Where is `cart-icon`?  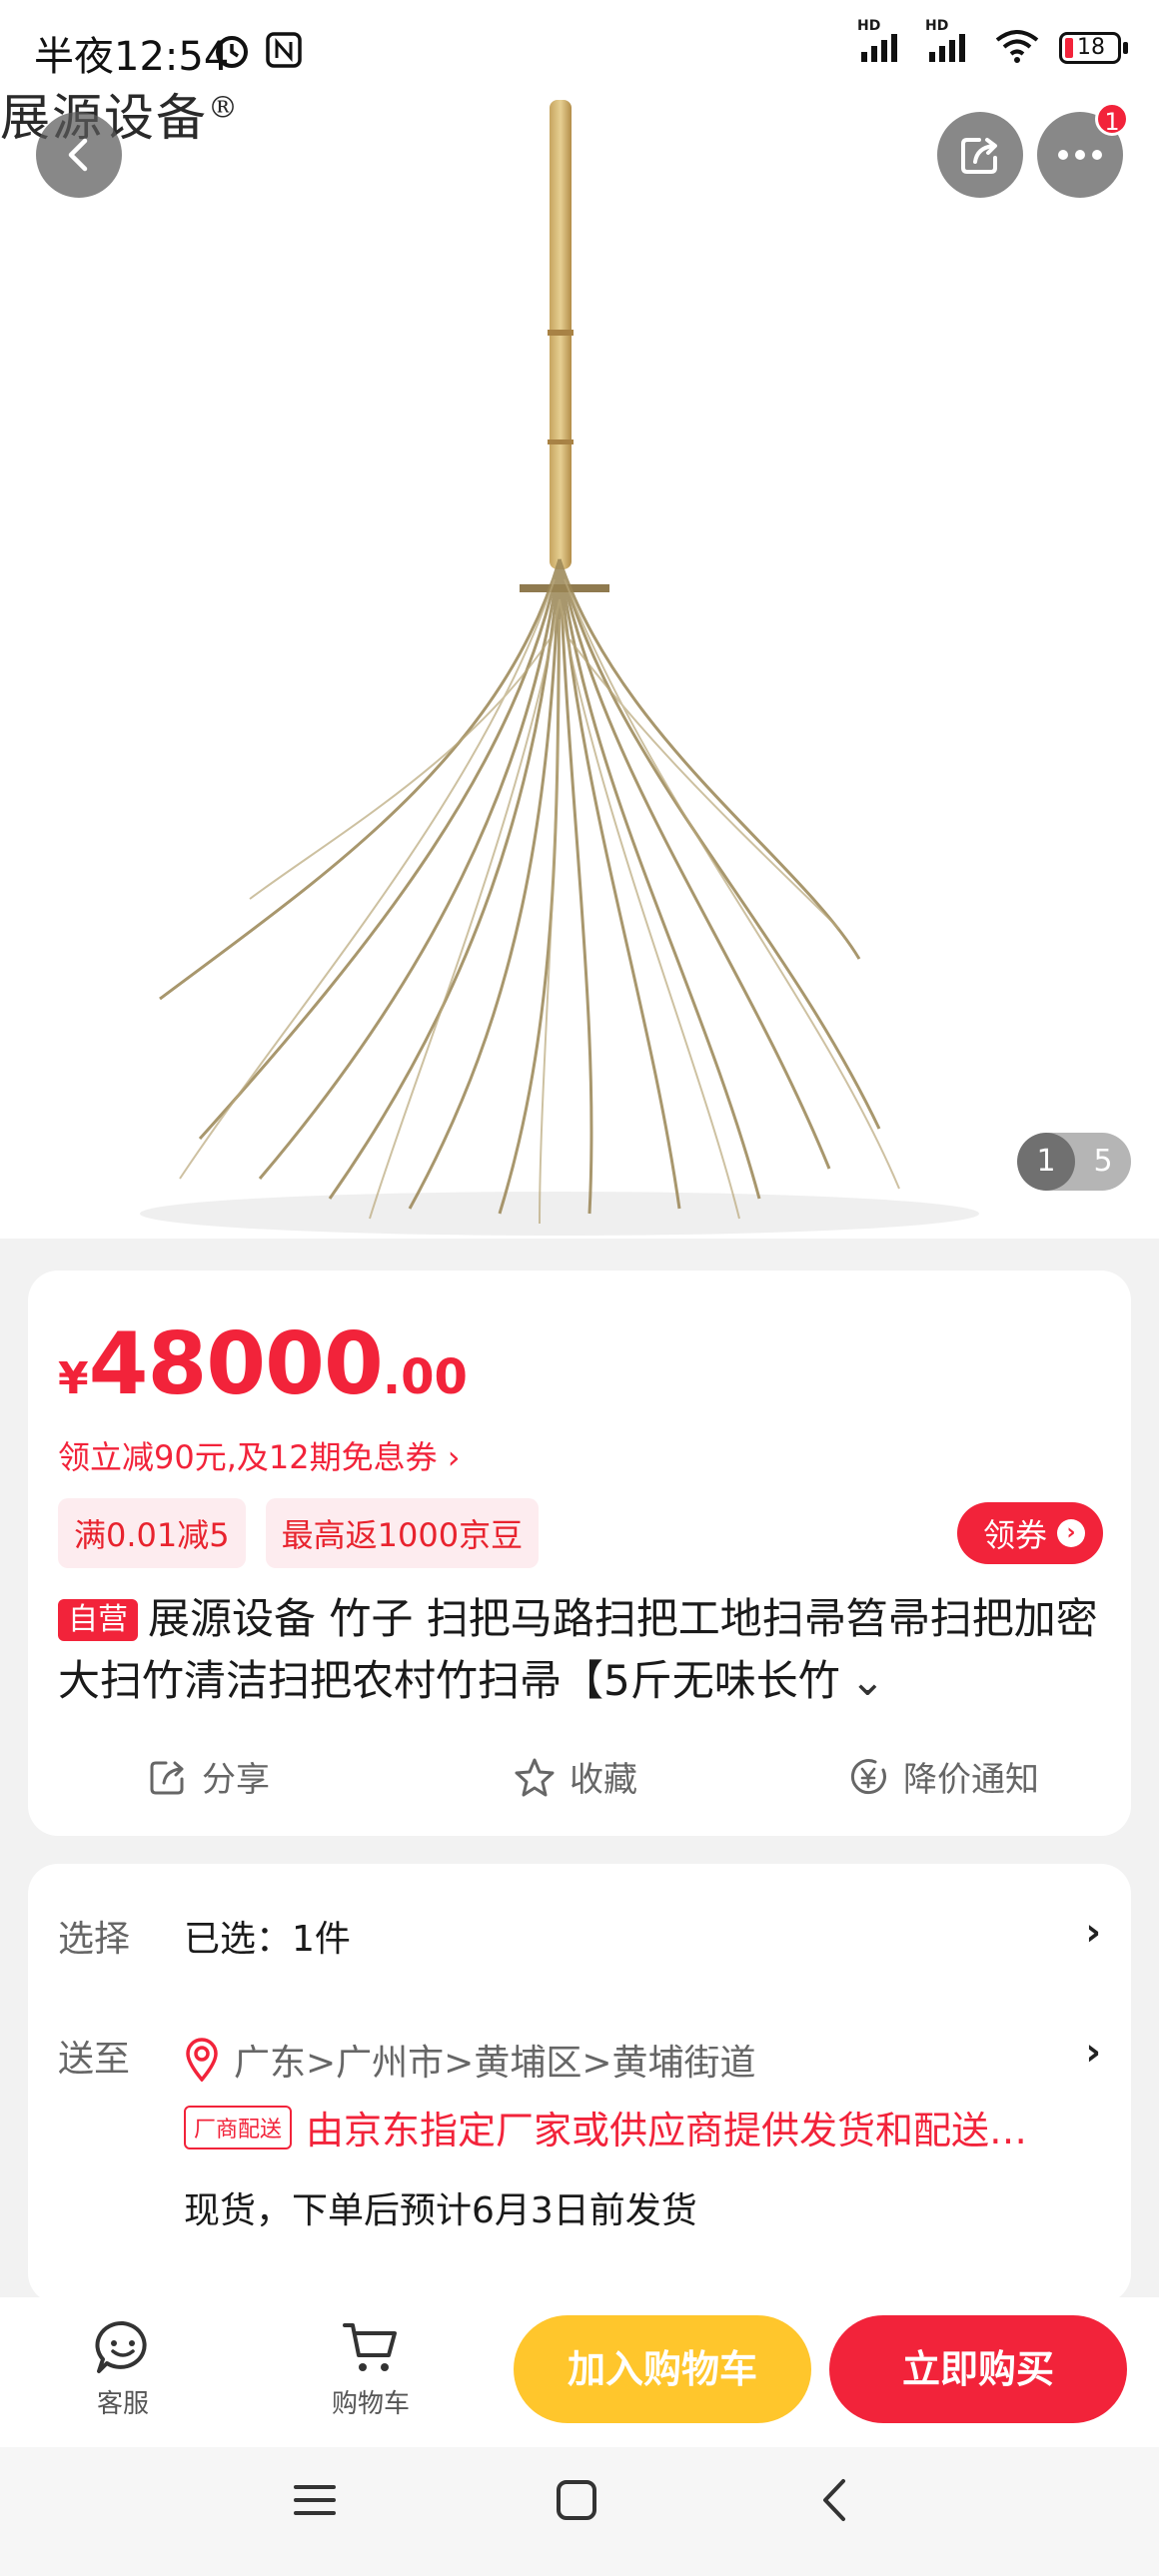 cart-icon is located at coordinates (370, 2347).